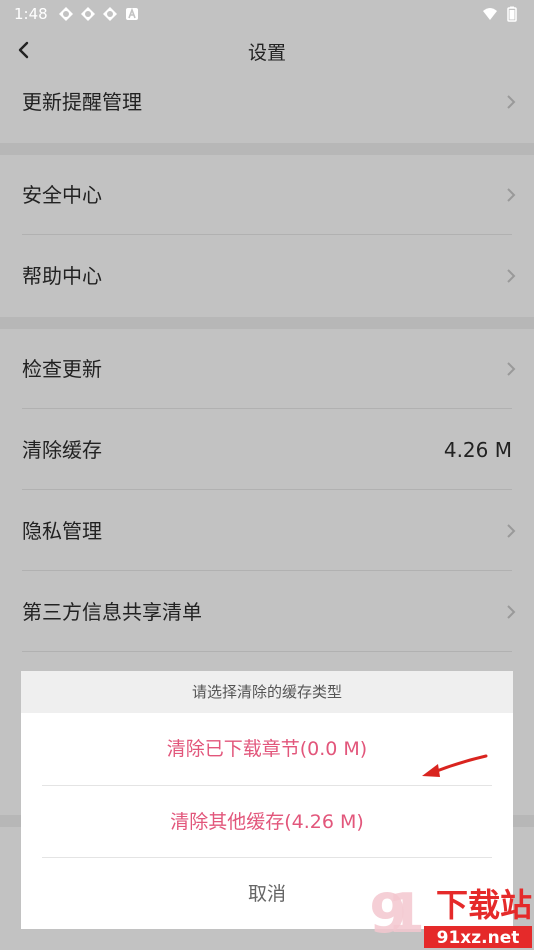 Image resolution: width=534 pixels, height=950 pixels. Describe the element at coordinates (478, 938) in the screenshot. I see `svg-text: 91xz.net` at that location.